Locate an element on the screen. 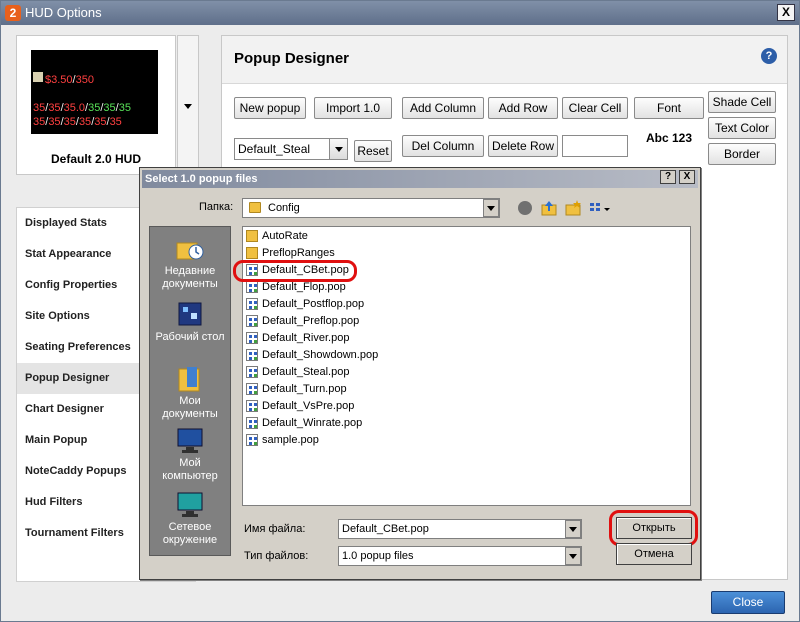 The height and width of the screenshot is (622, 800). list-item: Default_Steal.pop is located at coordinates (297, 372).